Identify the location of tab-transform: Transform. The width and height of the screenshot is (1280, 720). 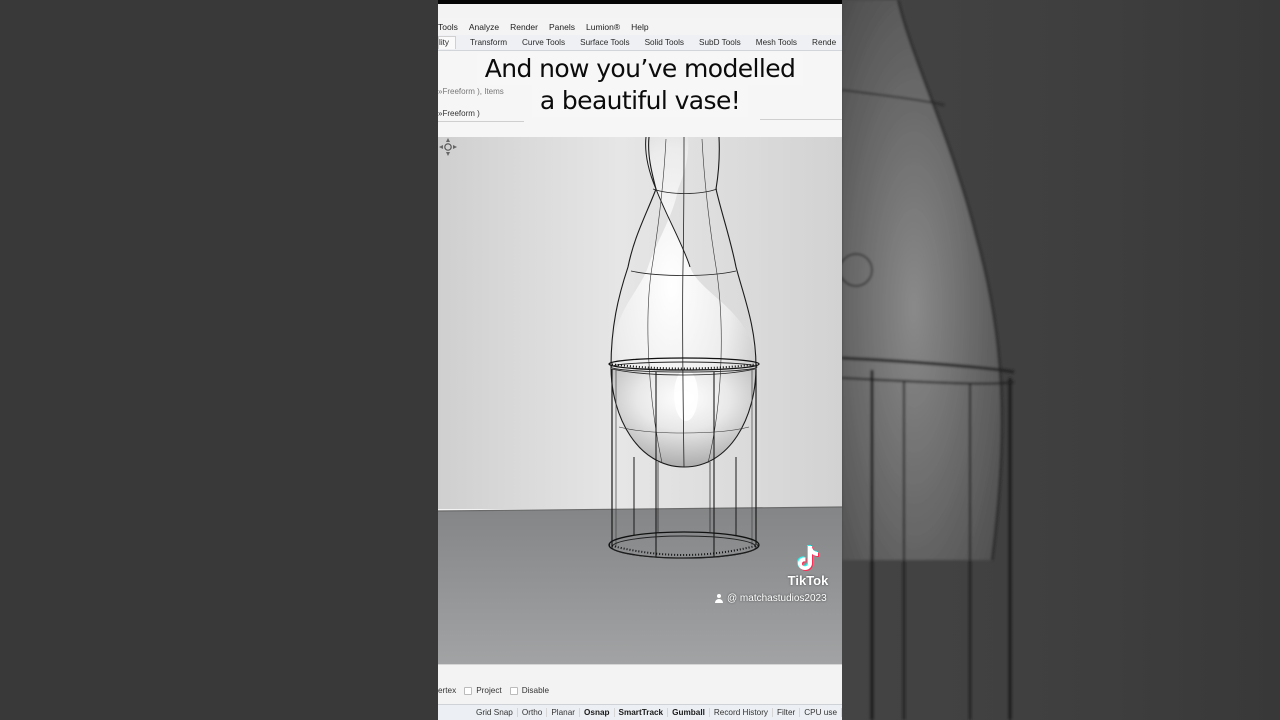
(488, 42).